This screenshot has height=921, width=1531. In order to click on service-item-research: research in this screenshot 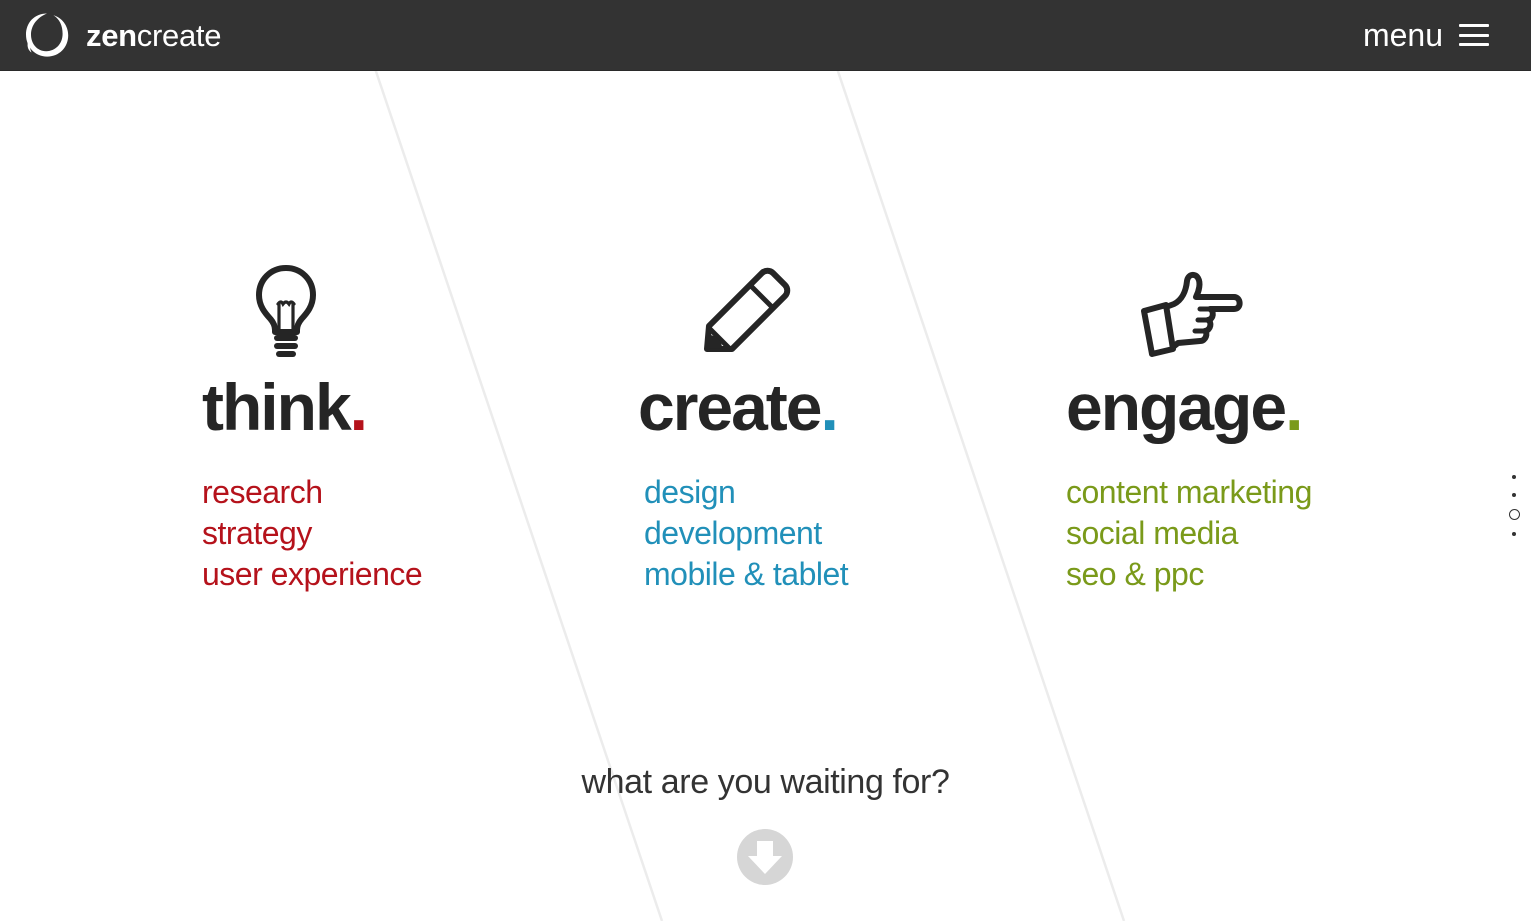, I will do `click(312, 492)`.